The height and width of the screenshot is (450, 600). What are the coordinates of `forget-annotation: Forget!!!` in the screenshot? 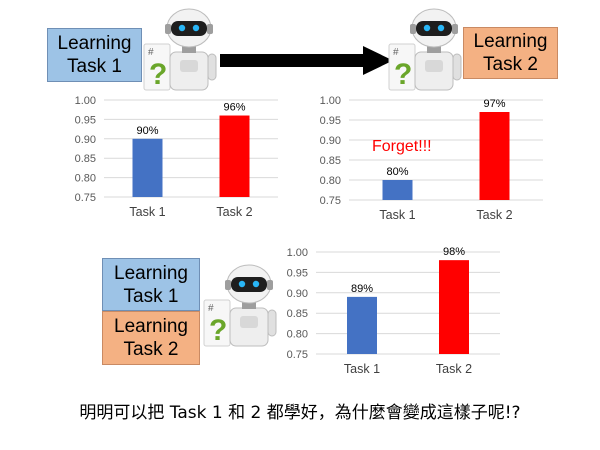 It's located at (402, 146).